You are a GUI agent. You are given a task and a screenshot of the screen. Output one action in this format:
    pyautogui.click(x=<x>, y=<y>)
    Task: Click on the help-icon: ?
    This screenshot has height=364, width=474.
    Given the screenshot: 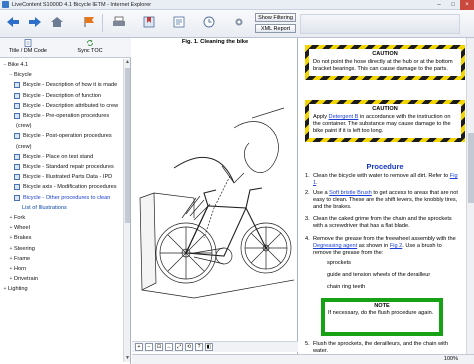 What is the action you would take?
    pyautogui.click(x=199, y=347)
    